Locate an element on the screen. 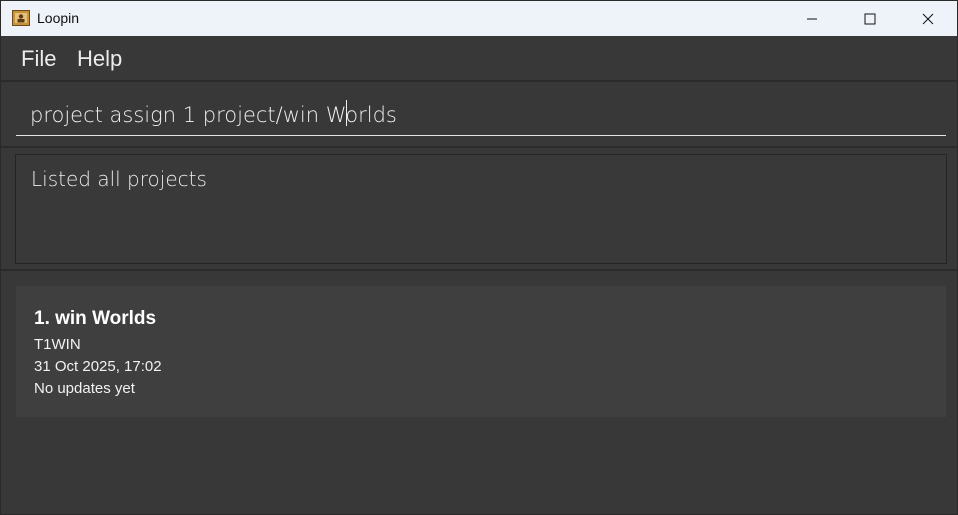 This screenshot has height=515, width=958. minimize-button is located at coordinates (812, 18).